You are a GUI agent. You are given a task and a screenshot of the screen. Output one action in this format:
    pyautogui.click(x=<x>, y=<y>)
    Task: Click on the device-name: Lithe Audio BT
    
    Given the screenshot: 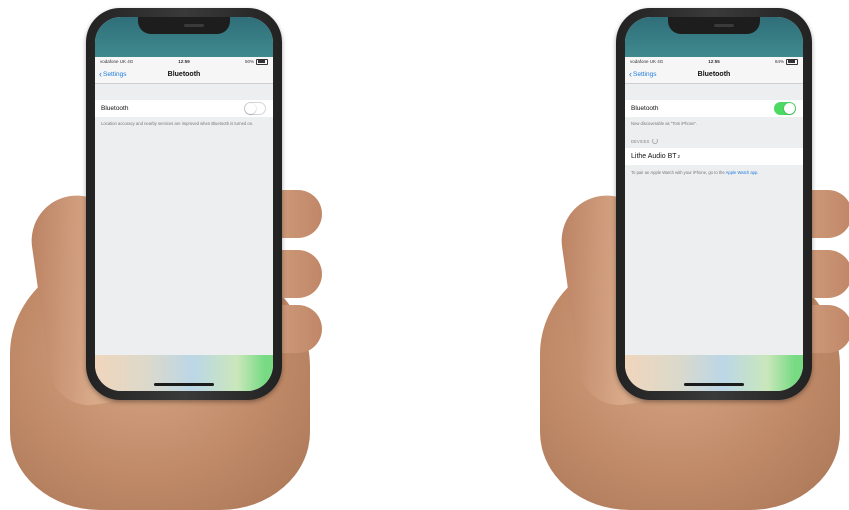 What is the action you would take?
    pyautogui.click(x=654, y=156)
    